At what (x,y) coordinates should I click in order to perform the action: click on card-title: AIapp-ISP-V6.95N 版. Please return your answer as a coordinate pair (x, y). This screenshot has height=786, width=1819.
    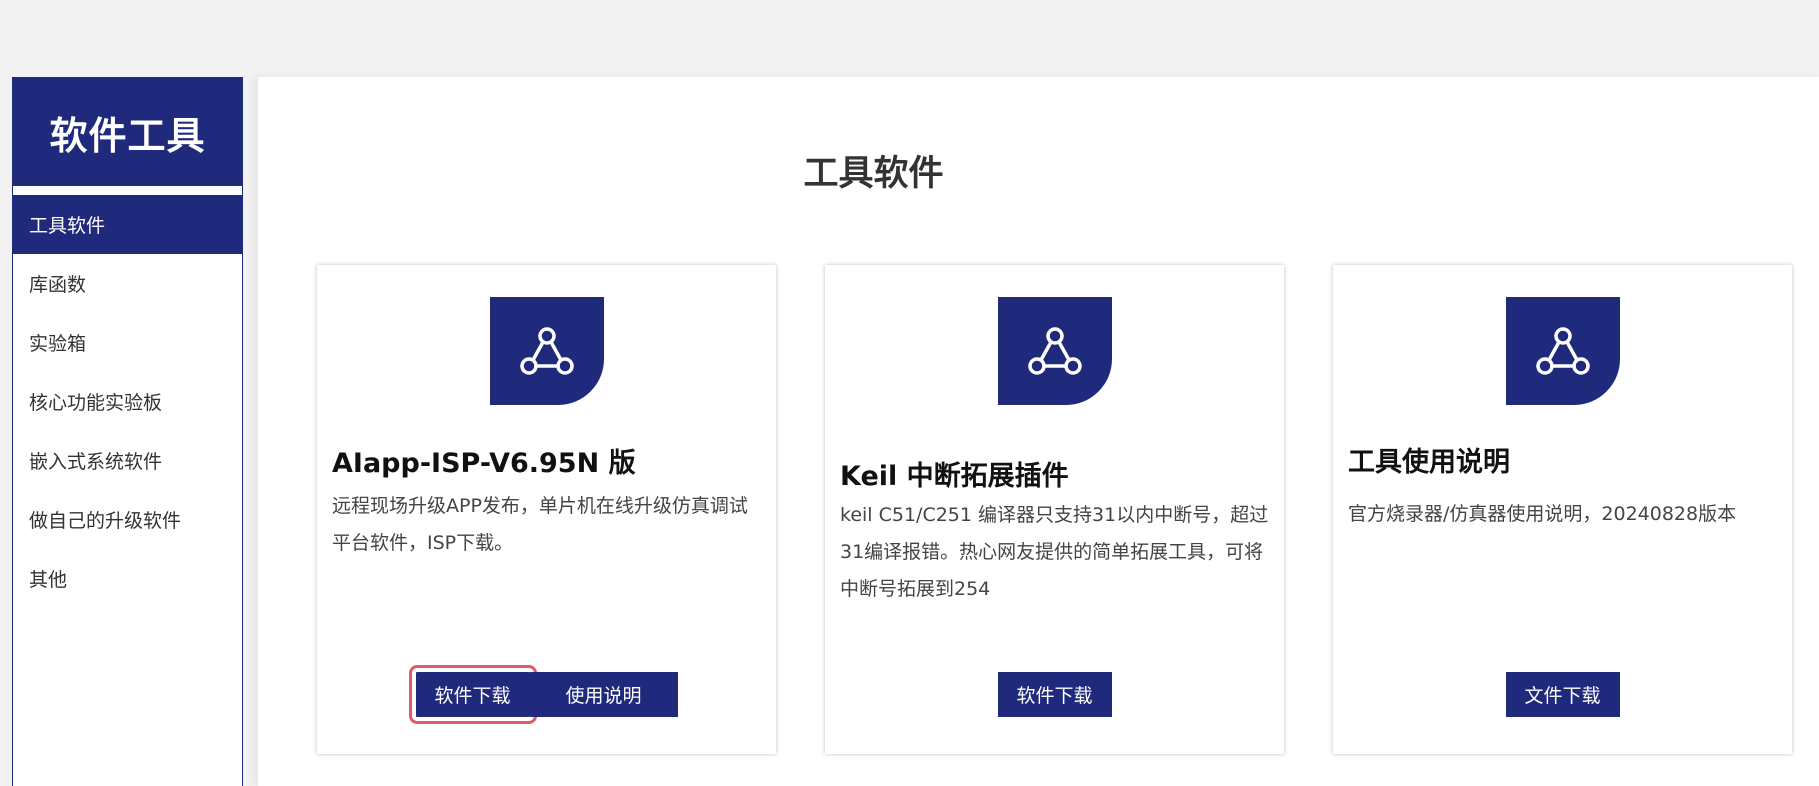
    Looking at the image, I should click on (484, 463).